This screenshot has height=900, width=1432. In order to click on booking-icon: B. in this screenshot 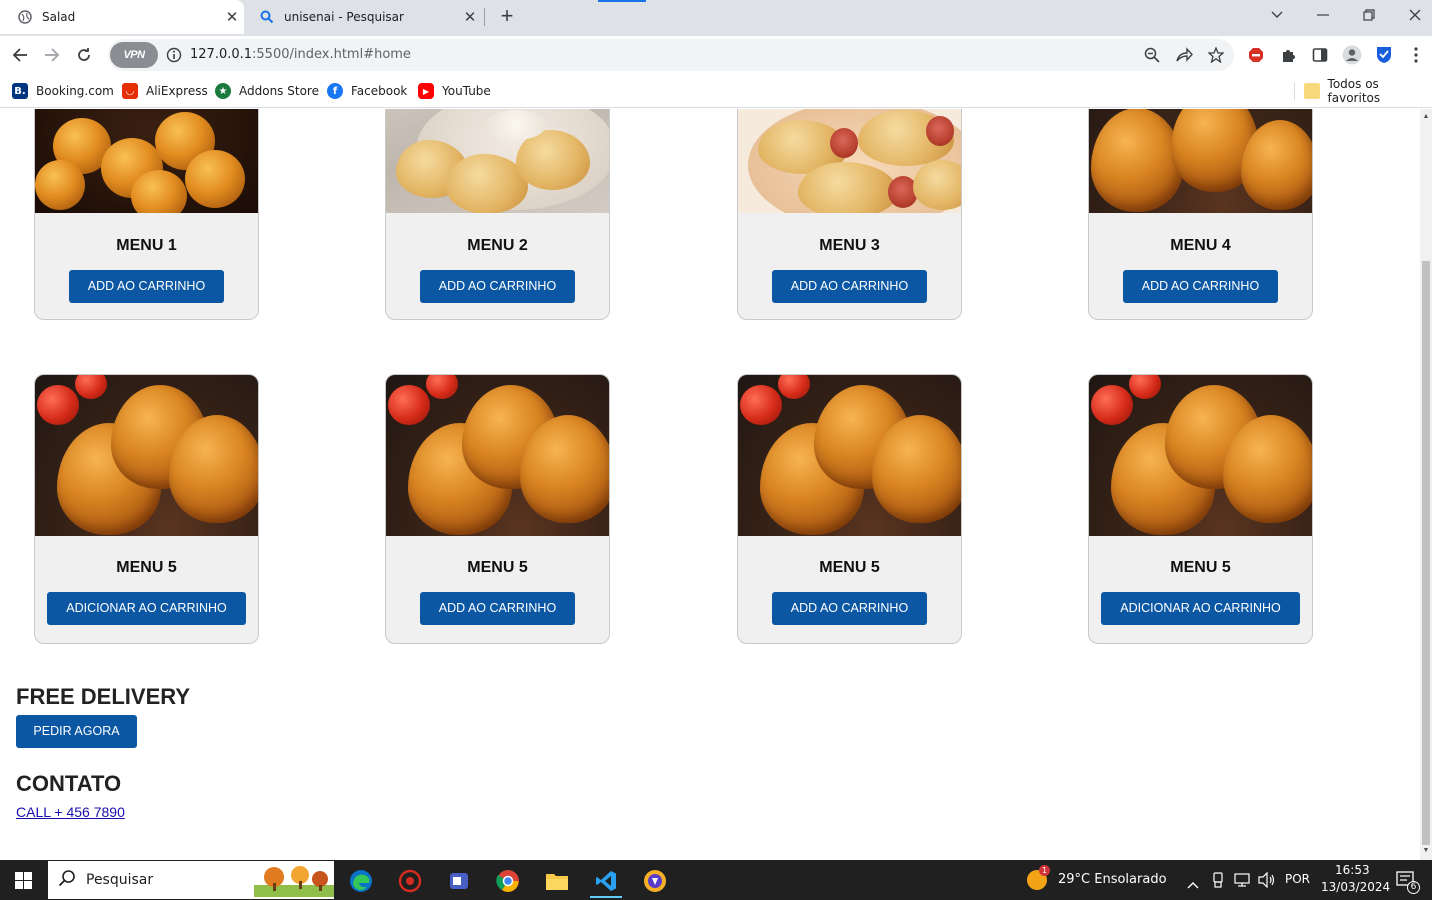, I will do `click(20, 91)`.